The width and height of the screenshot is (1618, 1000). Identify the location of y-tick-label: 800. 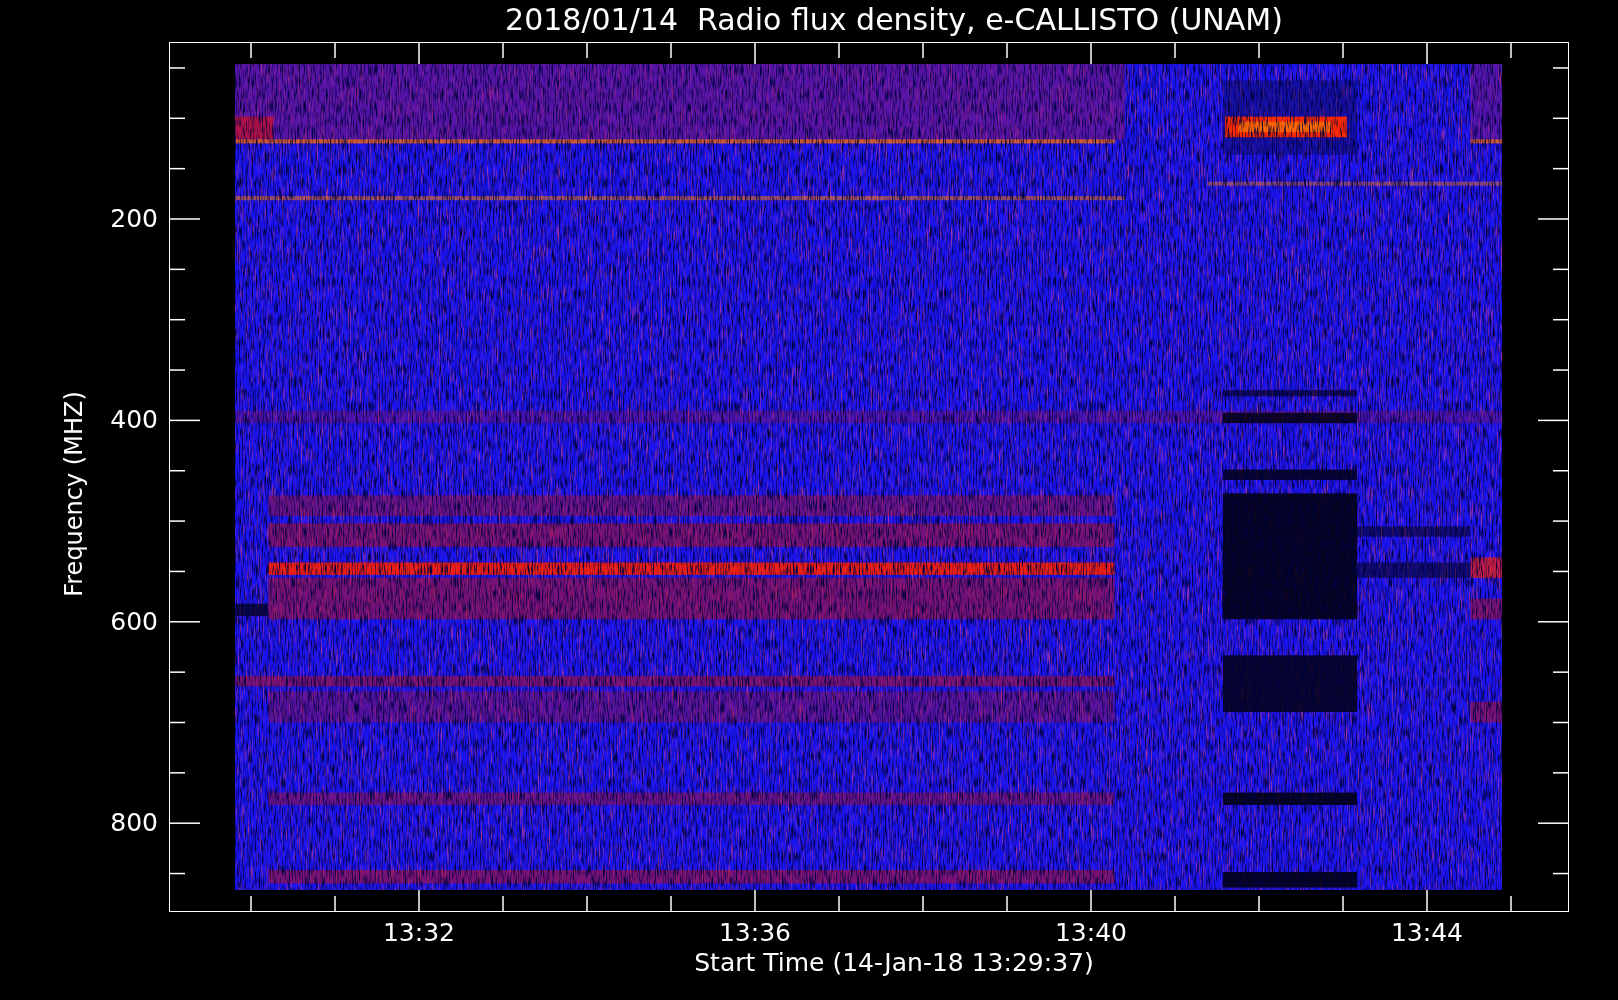
(134, 823).